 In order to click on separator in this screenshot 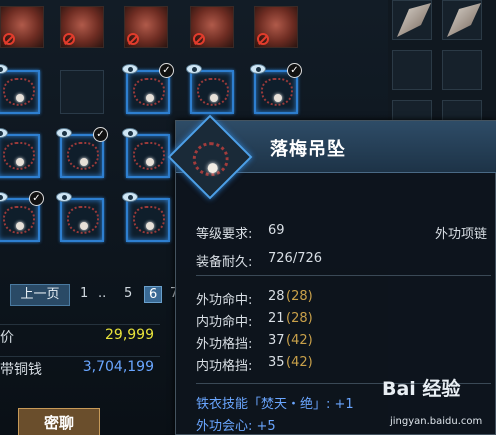, I will do `click(343, 275)`.